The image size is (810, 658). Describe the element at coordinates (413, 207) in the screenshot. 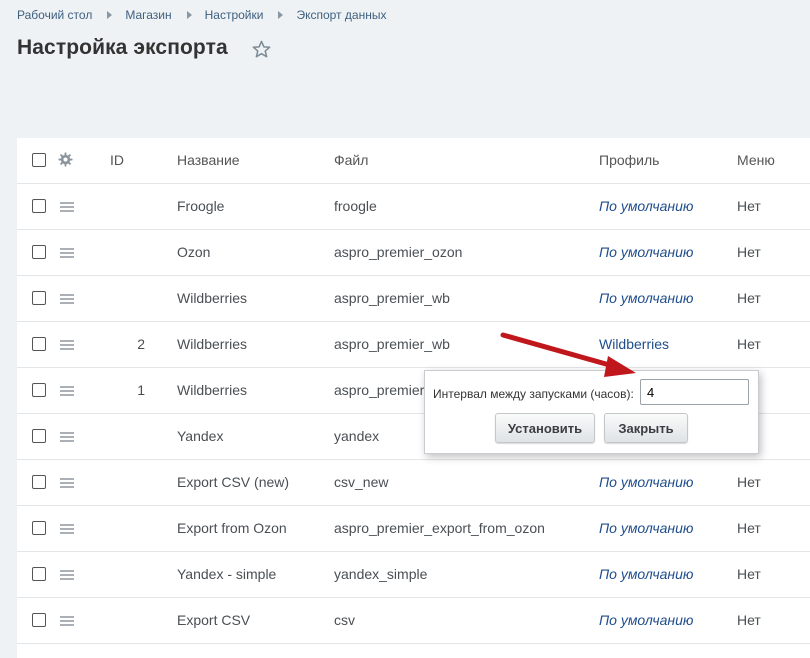

I see `table-row: Froogle froogle По умолчанию Нет` at that location.